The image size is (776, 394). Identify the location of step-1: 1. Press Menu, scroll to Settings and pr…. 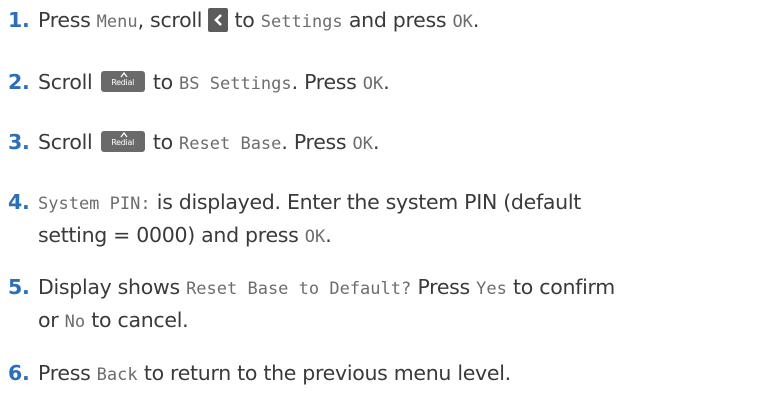
(390, 21).